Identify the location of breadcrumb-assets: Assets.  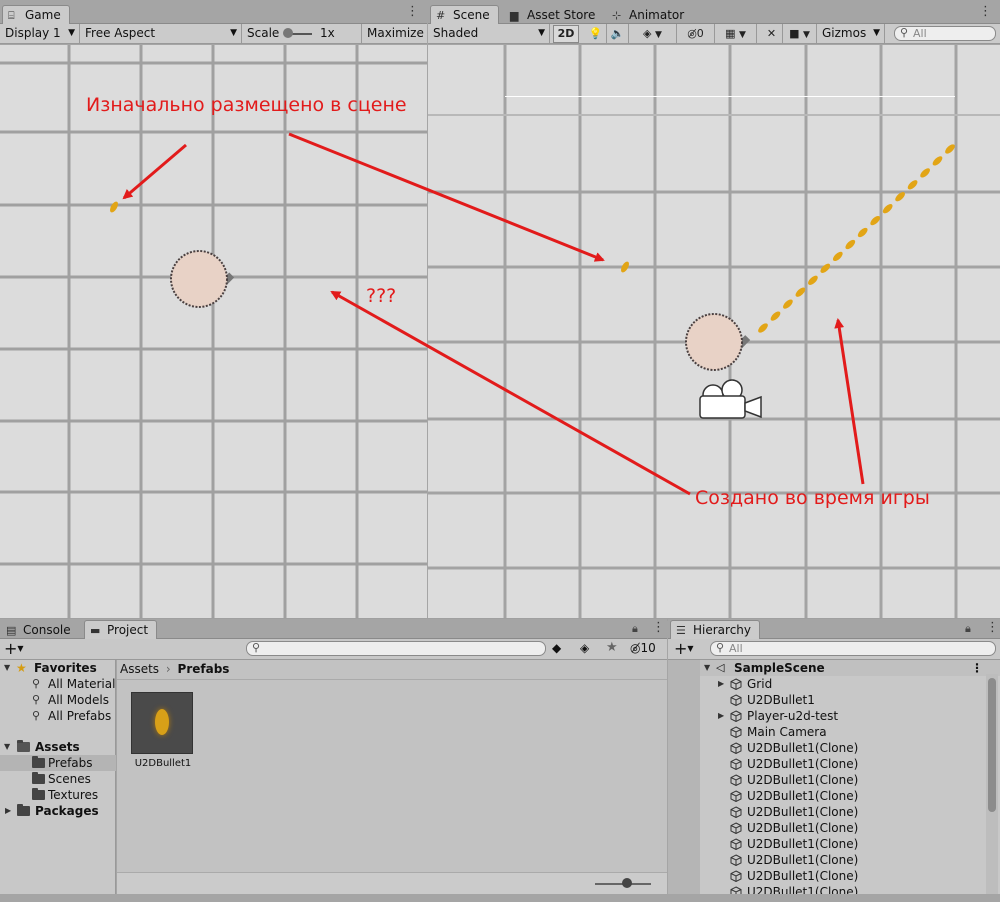
(139, 669).